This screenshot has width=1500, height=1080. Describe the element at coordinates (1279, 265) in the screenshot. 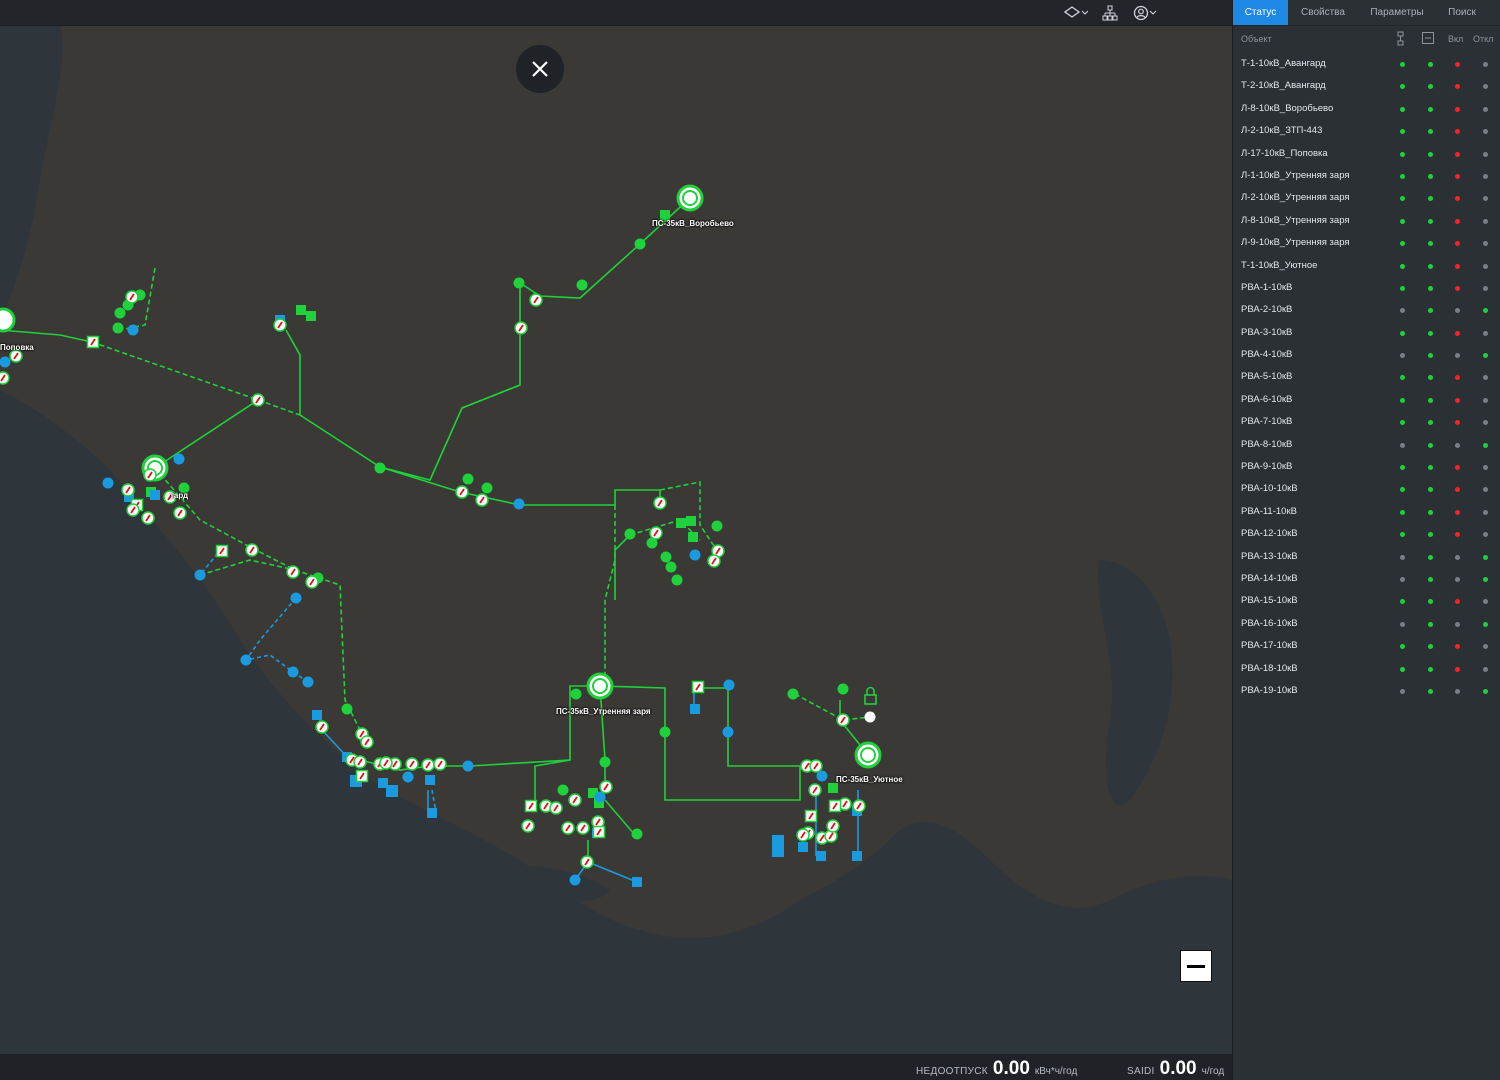

I see `status-row-name: Т-1-10кВ_Уютное` at that location.